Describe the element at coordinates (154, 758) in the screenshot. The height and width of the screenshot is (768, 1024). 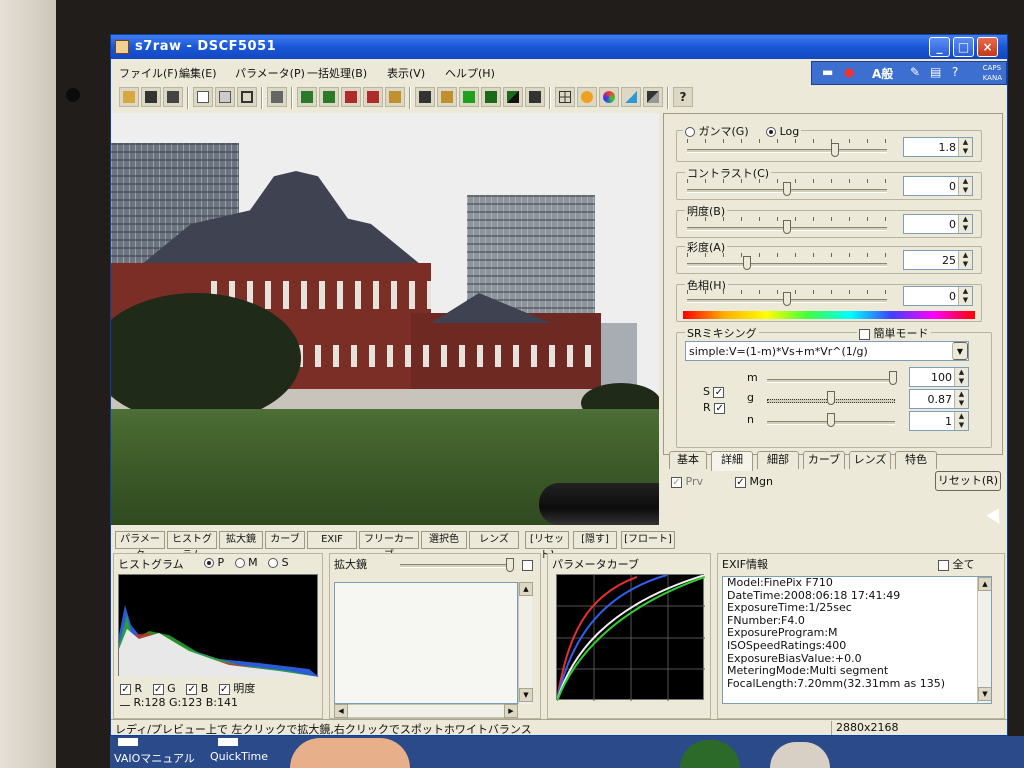
I see `desktop-icon-vaio: VAIOマニュアル` at that location.